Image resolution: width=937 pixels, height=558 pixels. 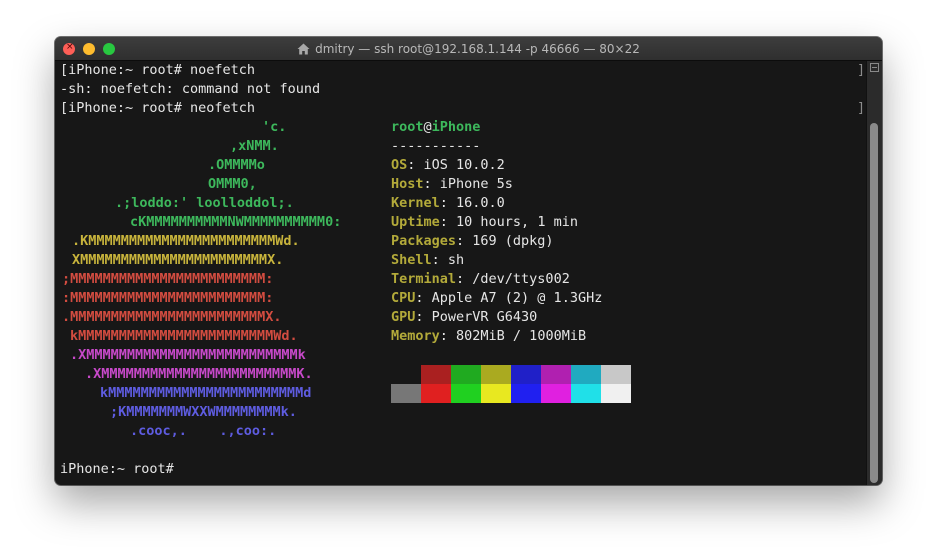 What do you see at coordinates (509, 298) in the screenshot?
I see `info-value: : Apple A7 (2) @ 1.3GHz` at bounding box center [509, 298].